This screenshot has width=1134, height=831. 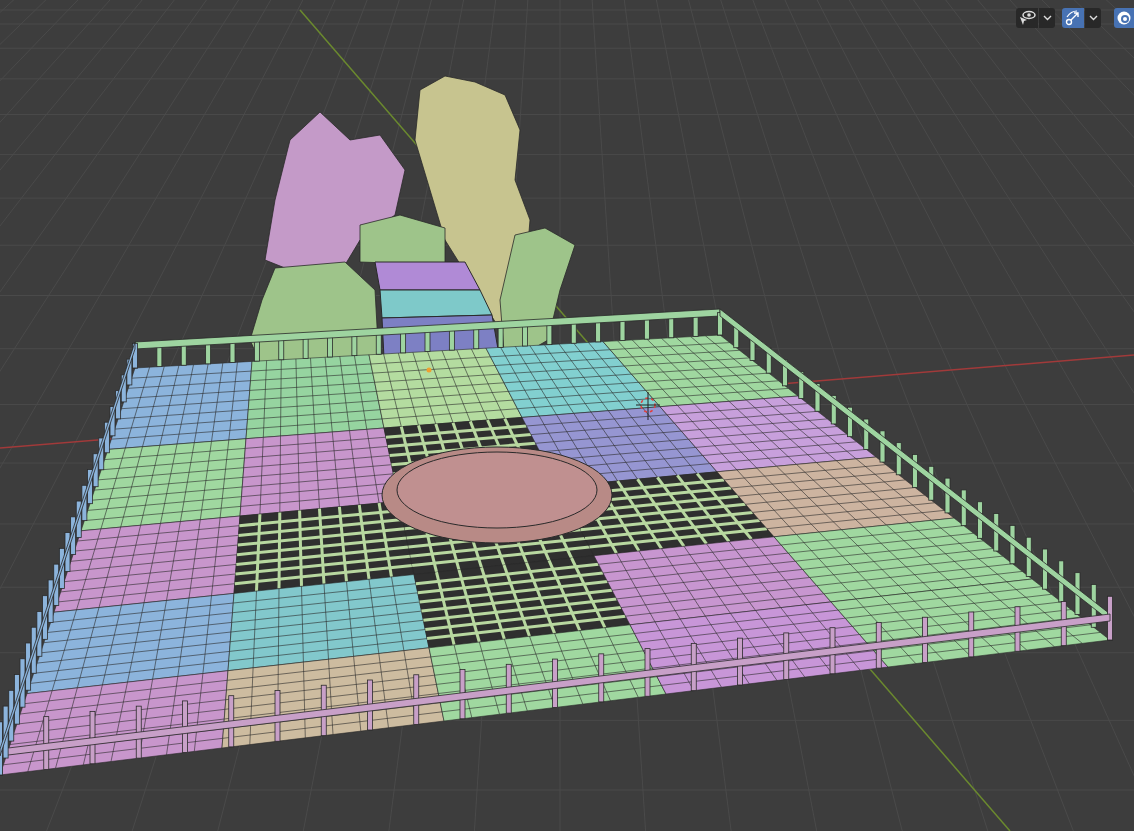 I want to click on visibility-icon, so click(x=1027, y=18).